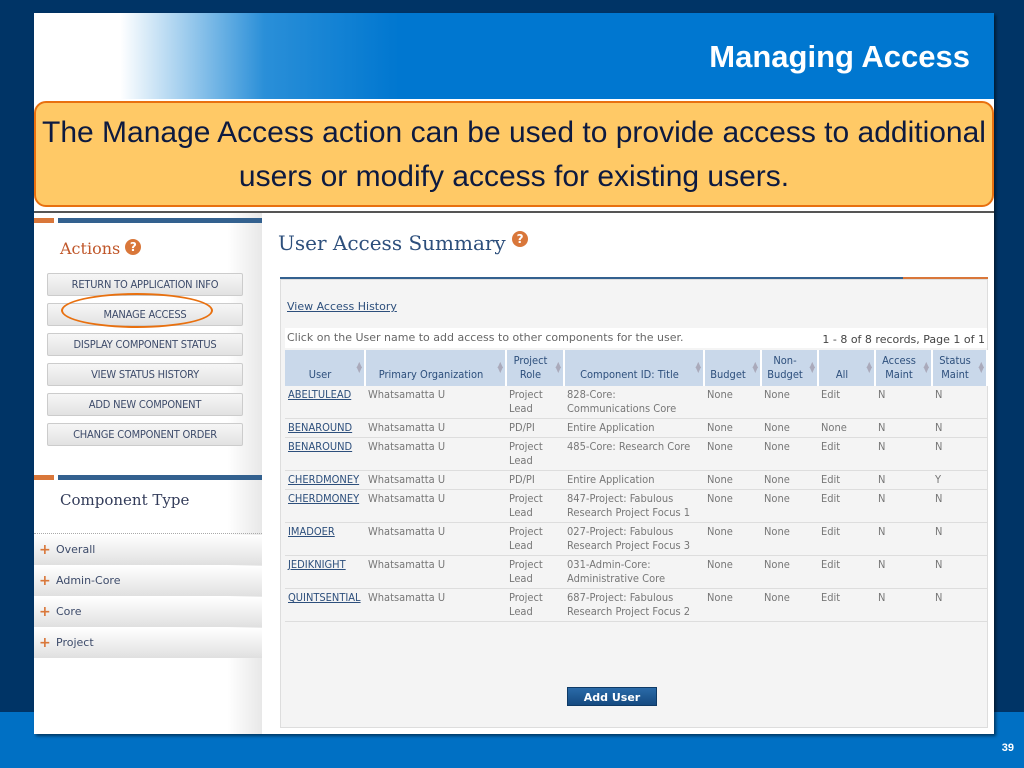 The width and height of the screenshot is (1024, 768). Describe the element at coordinates (342, 306) in the screenshot. I see `view-access-history-link: View Access History` at that location.